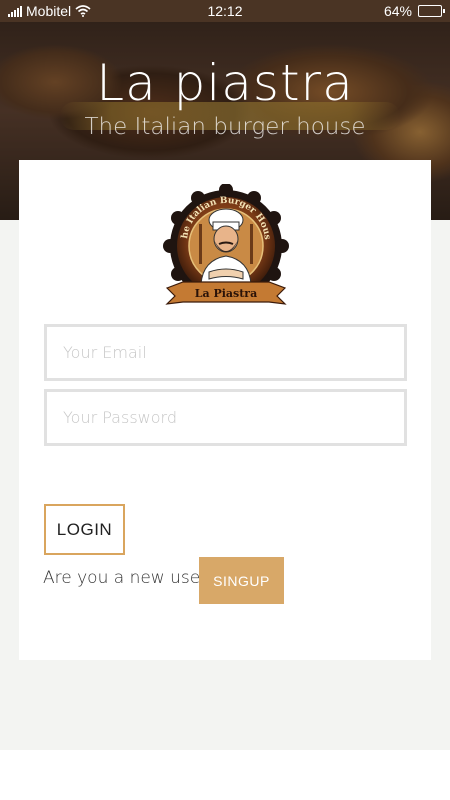 This screenshot has width=450, height=800. I want to click on signup-button: SINGUP, so click(241, 580).